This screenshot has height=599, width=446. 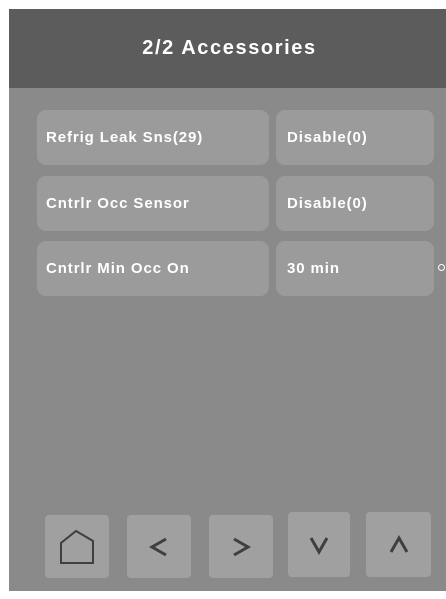 I want to click on chevron-down-icon, so click(x=319, y=545).